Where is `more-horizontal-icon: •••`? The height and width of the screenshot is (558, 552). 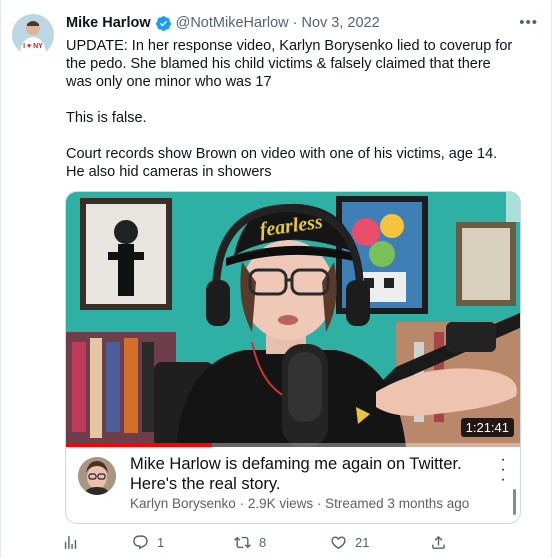
more-horizontal-icon: ••• is located at coordinates (528, 22).